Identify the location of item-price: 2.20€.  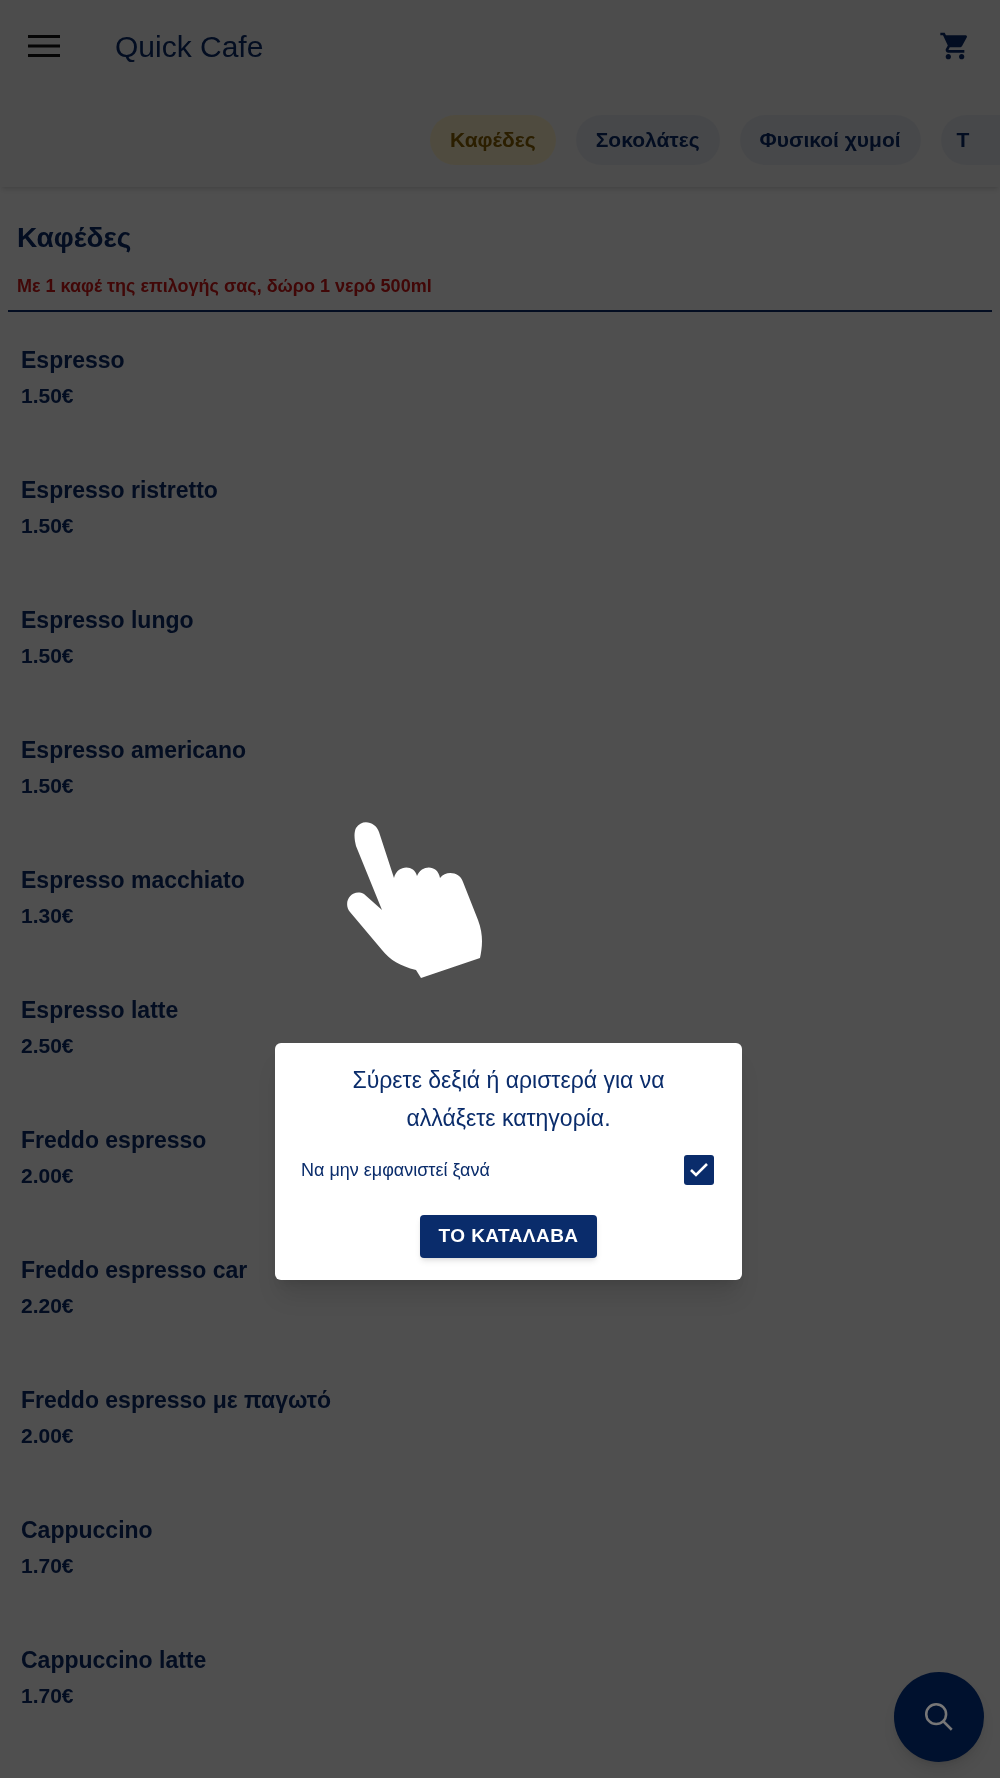
(47, 1306).